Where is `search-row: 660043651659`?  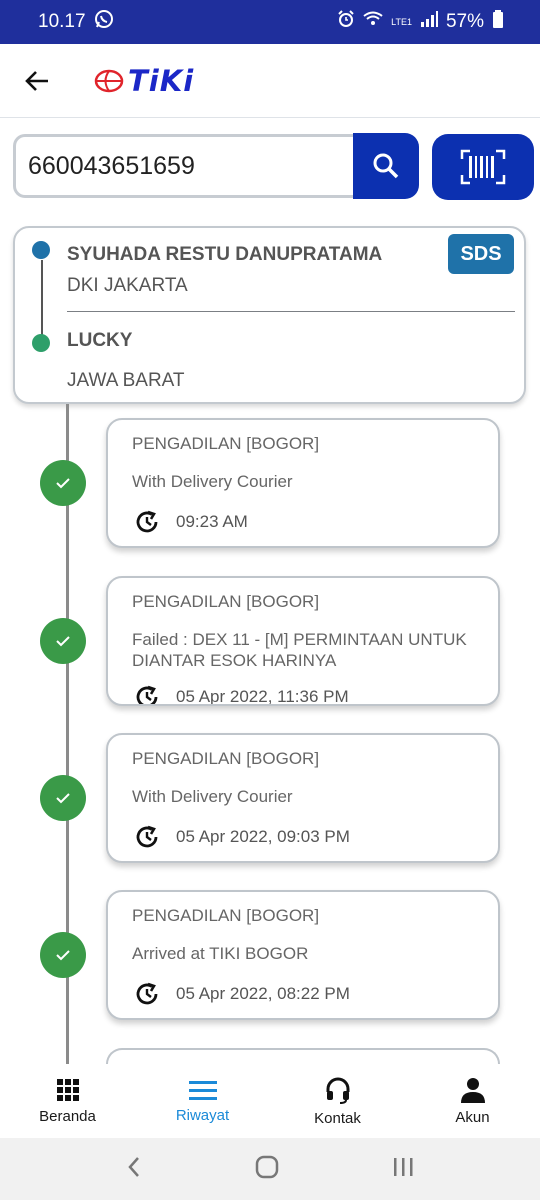 search-row: 660043651659 is located at coordinates (274, 166).